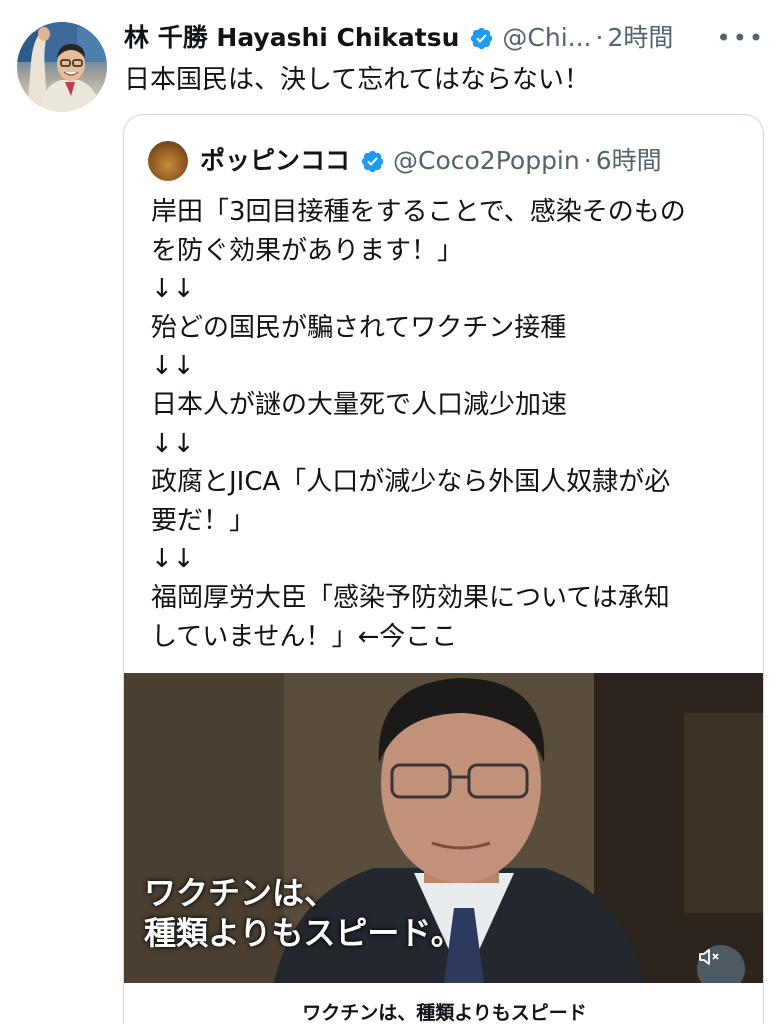 The height and width of the screenshot is (1024, 783). I want to click on text-line: していません！」←今ここ, so click(304, 636).